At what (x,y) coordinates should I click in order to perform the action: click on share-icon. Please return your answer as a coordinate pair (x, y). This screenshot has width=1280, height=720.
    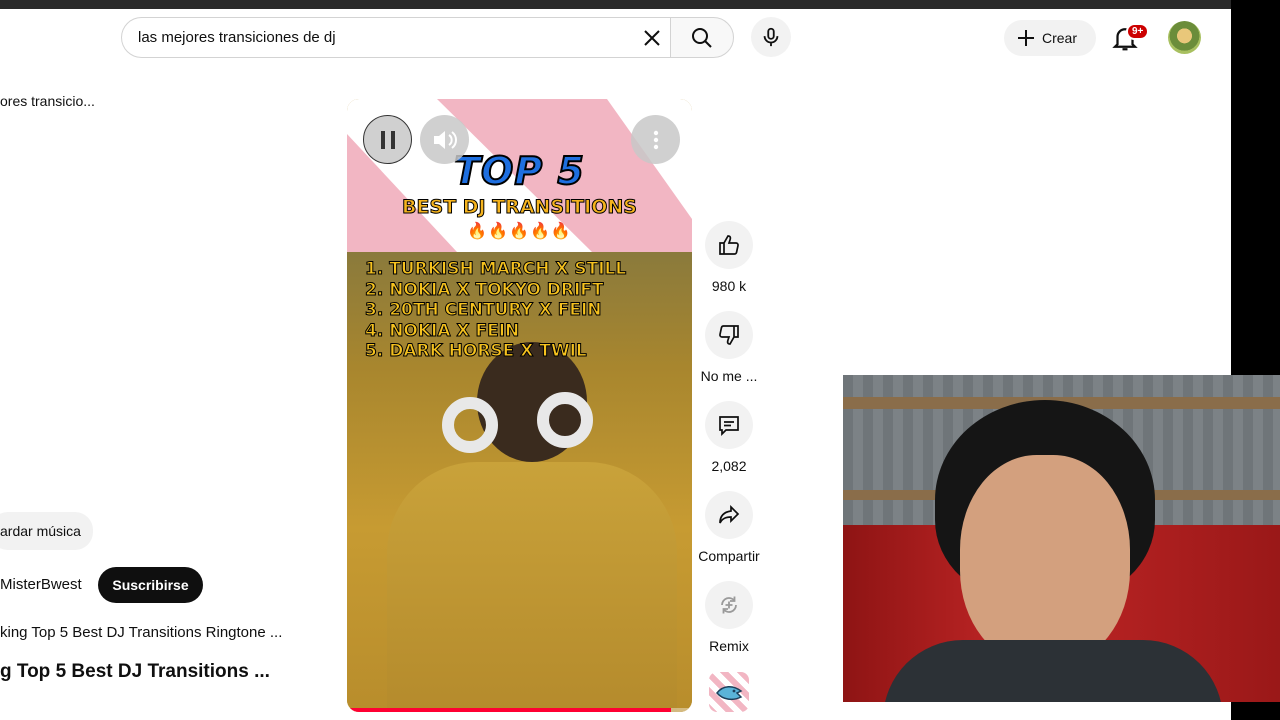
    Looking at the image, I should click on (729, 514).